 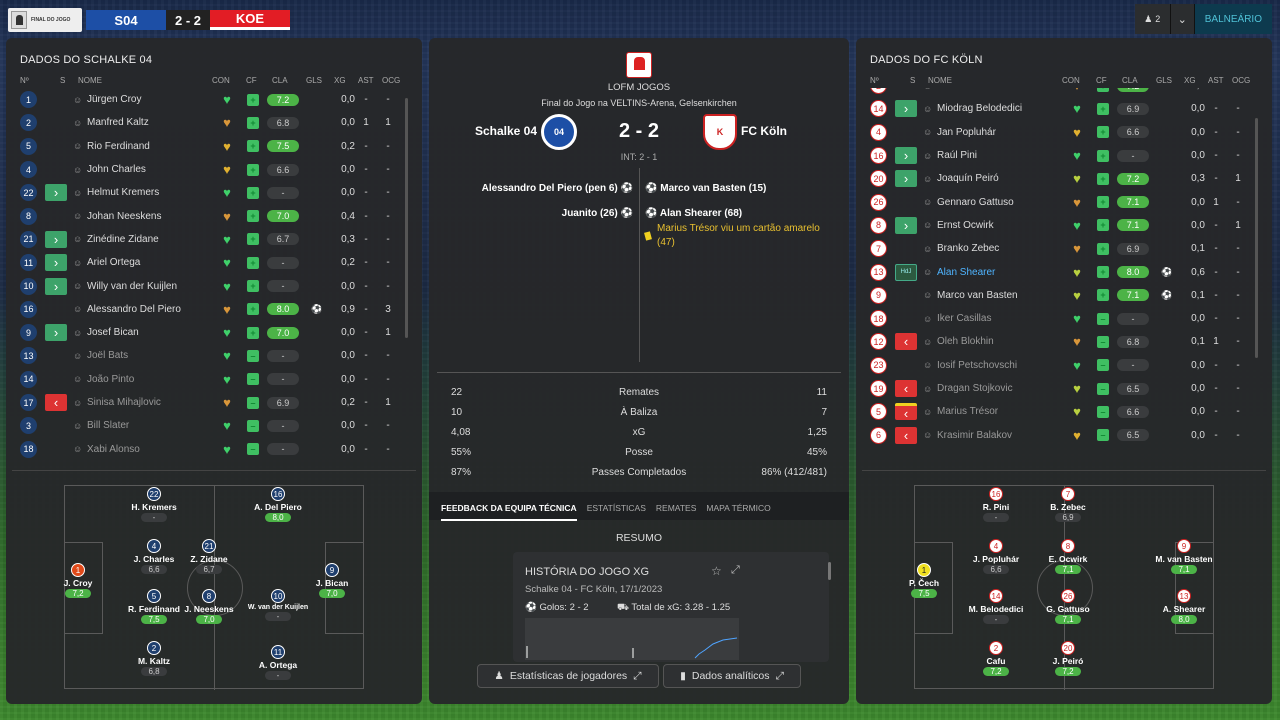 What do you see at coordinates (147, 309) in the screenshot?
I see `player-name: Alessandro Del Piero` at bounding box center [147, 309].